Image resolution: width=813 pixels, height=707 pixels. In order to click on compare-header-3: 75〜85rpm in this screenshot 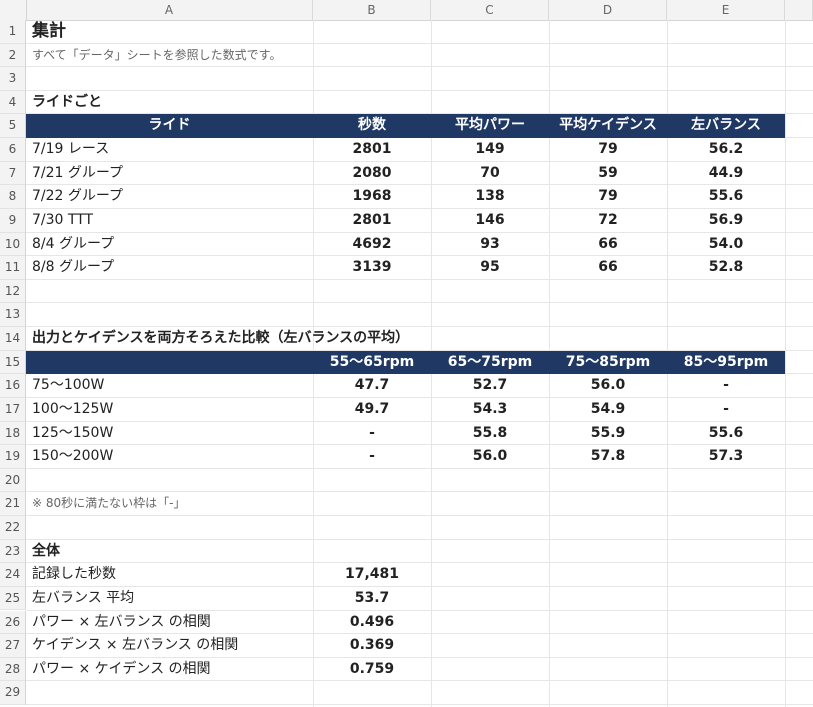, I will do `click(608, 363)`.